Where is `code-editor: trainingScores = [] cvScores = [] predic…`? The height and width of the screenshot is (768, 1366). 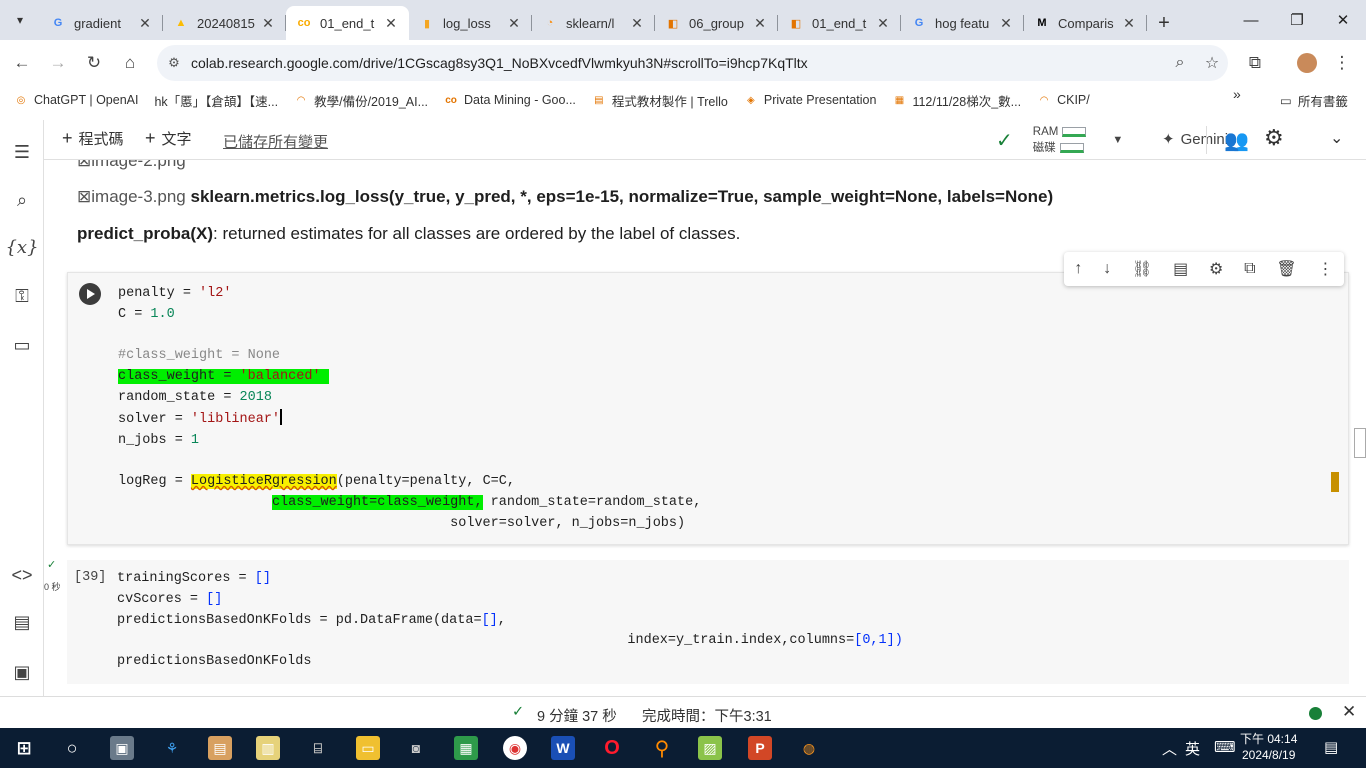 code-editor: trainingScores = [] cvScores = [] predic… is located at coordinates (510, 621).